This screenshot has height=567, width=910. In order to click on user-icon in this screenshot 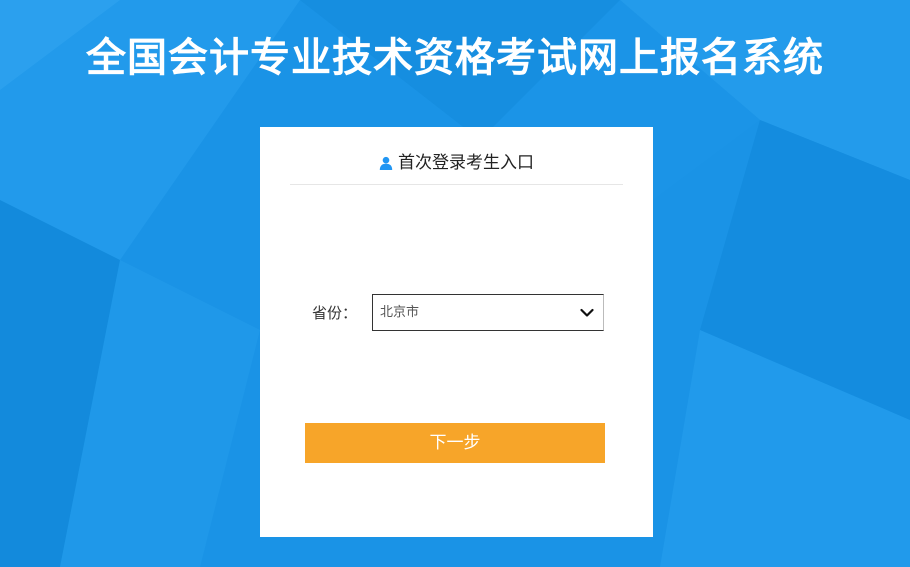, I will do `click(386, 163)`.